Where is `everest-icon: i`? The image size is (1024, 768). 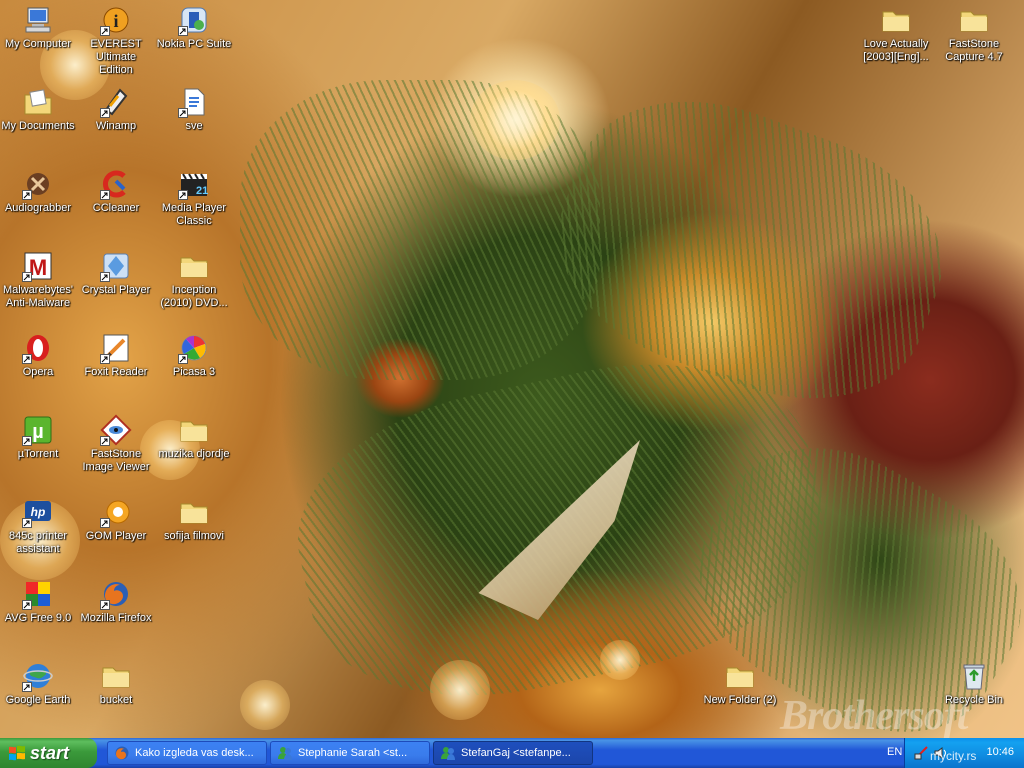 everest-icon: i is located at coordinates (116, 20).